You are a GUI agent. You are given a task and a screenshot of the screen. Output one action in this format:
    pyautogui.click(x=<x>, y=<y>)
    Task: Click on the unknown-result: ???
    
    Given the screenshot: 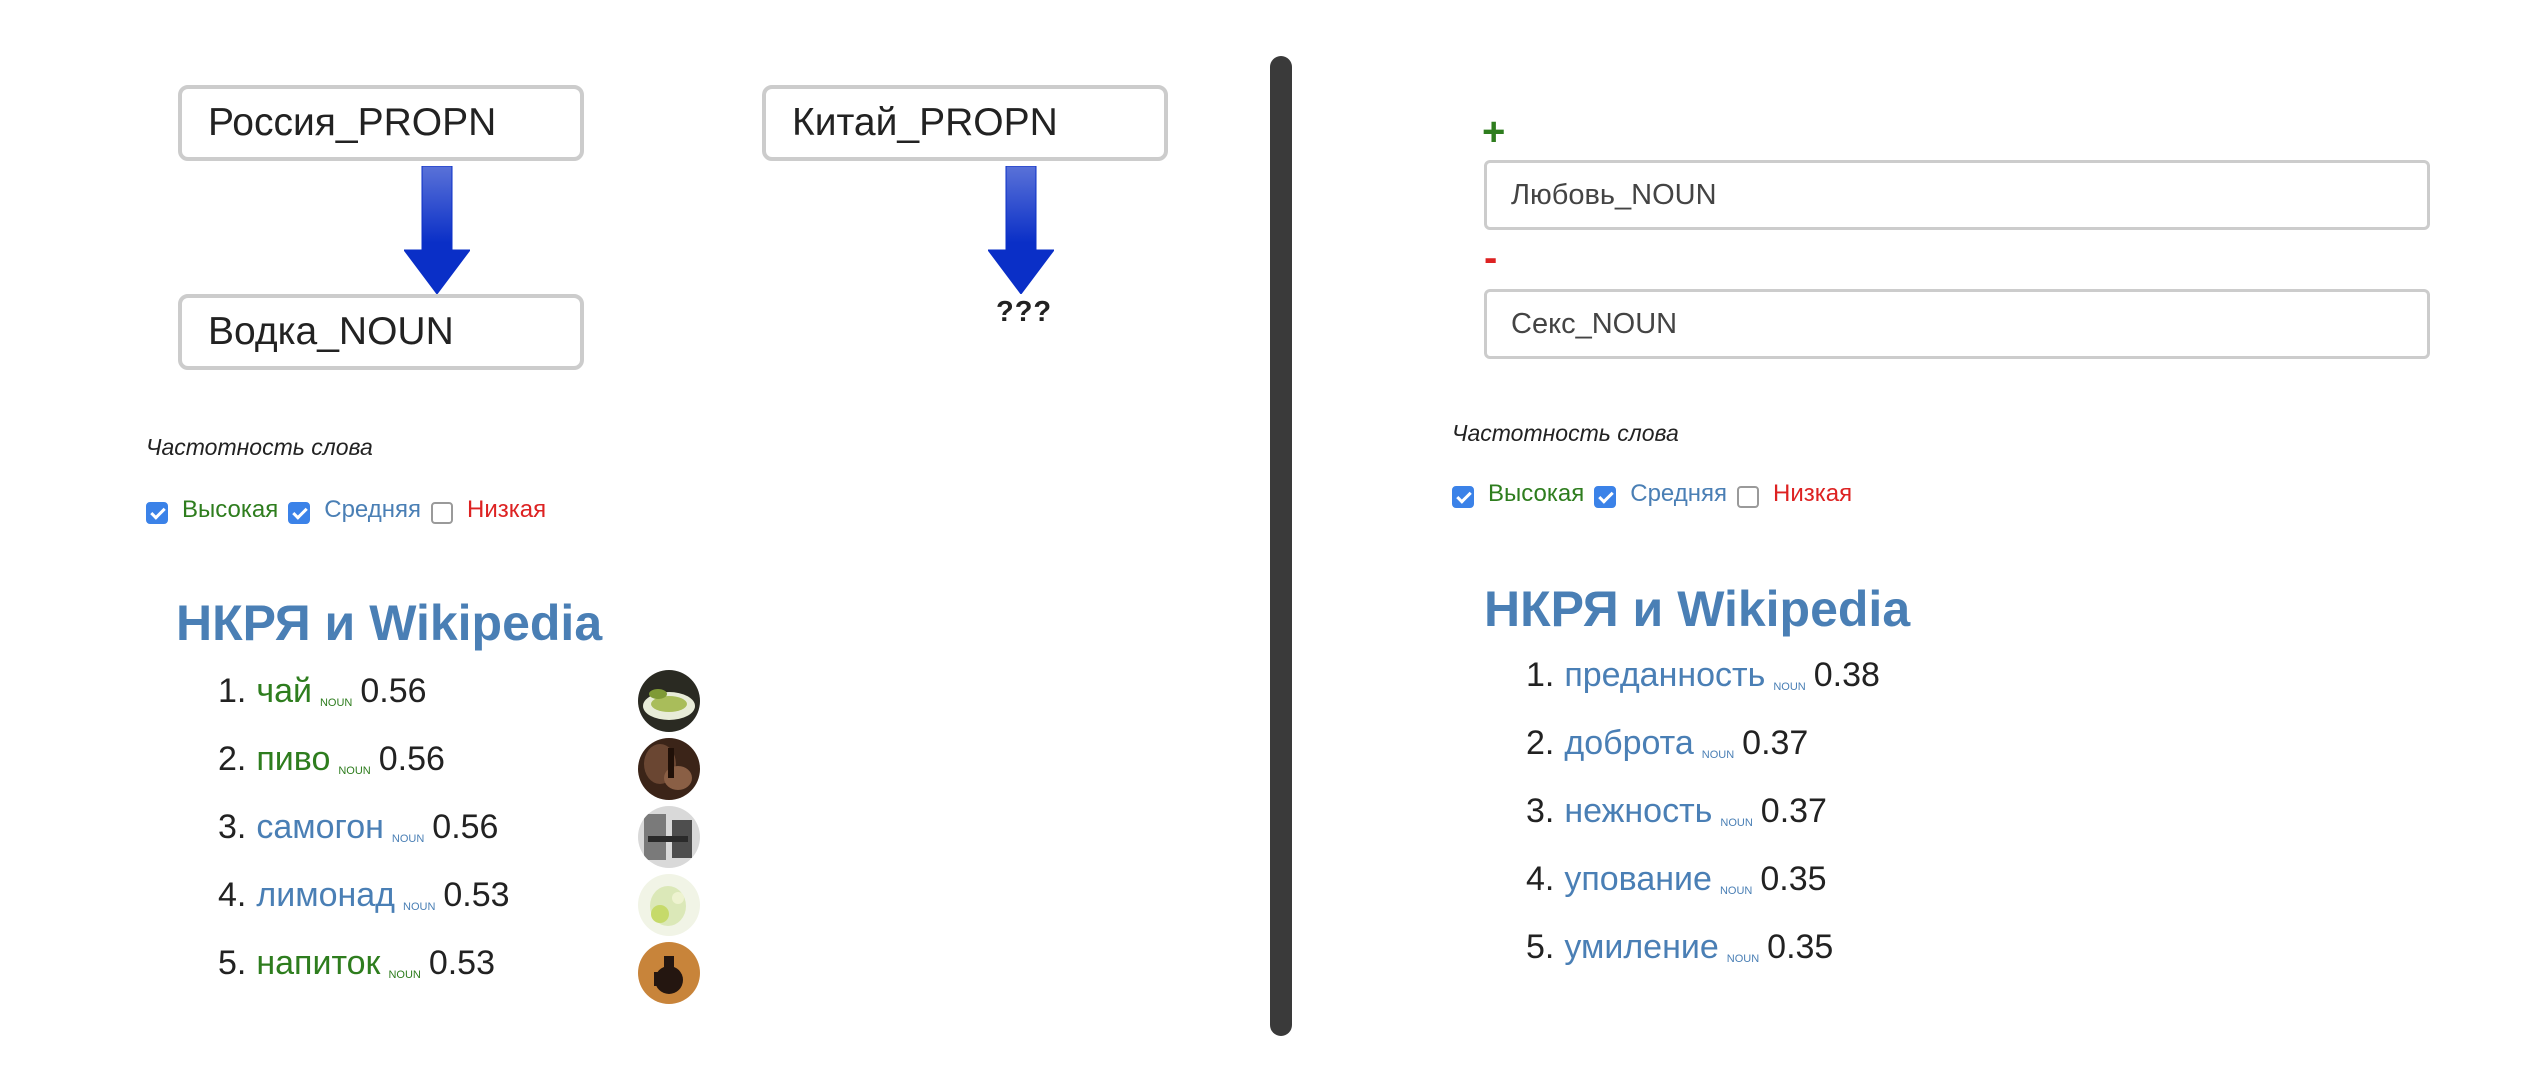 What is the action you would take?
    pyautogui.click(x=1024, y=312)
    